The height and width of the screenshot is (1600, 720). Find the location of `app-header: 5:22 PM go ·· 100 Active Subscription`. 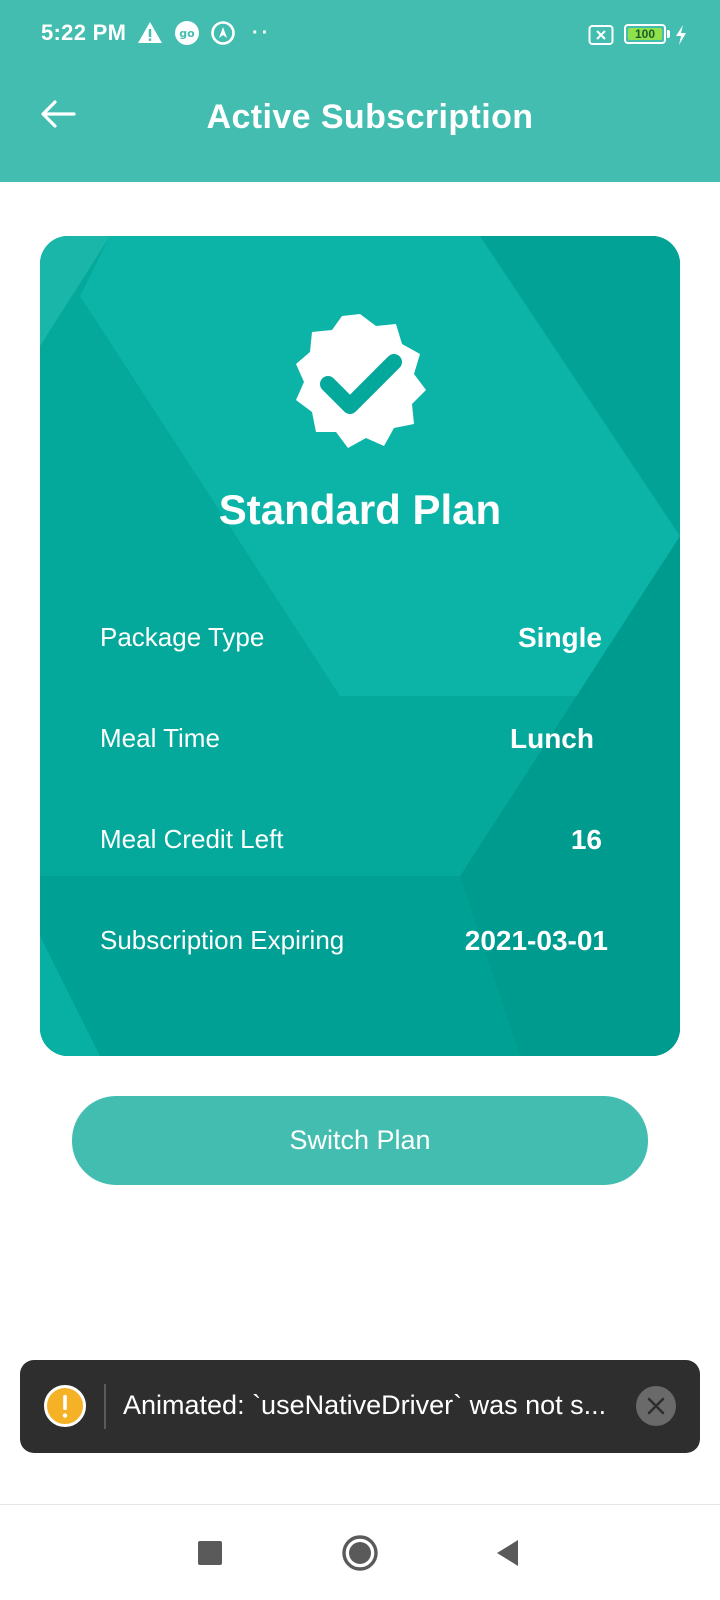

app-header: 5:22 PM go ·· 100 Active Subscription is located at coordinates (360, 91).